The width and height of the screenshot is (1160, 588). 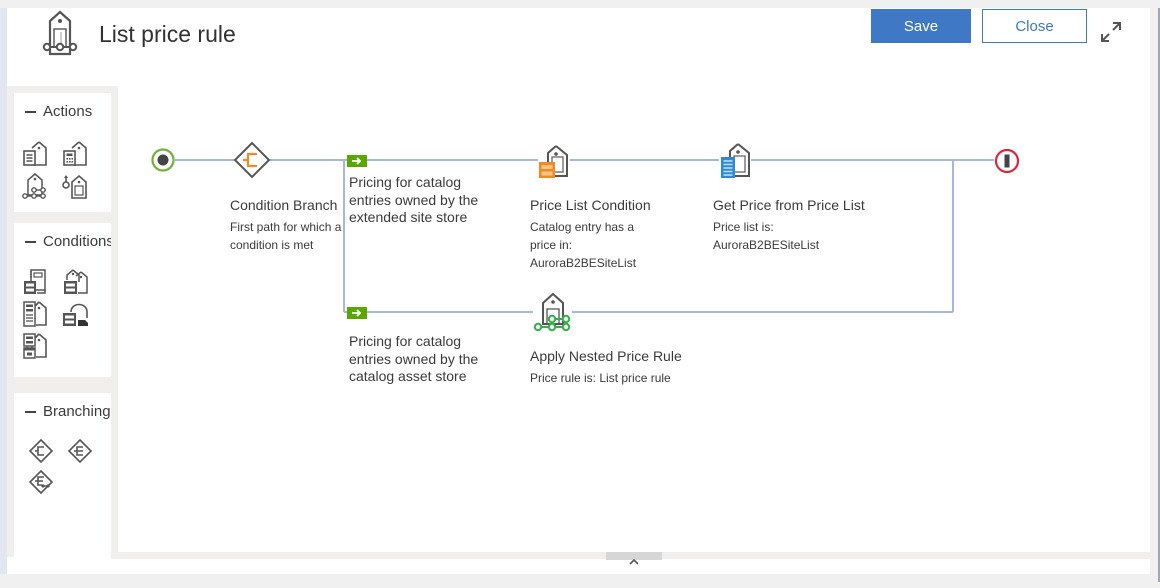 I want to click on section-header-conditions: Conditions, so click(x=69, y=241).